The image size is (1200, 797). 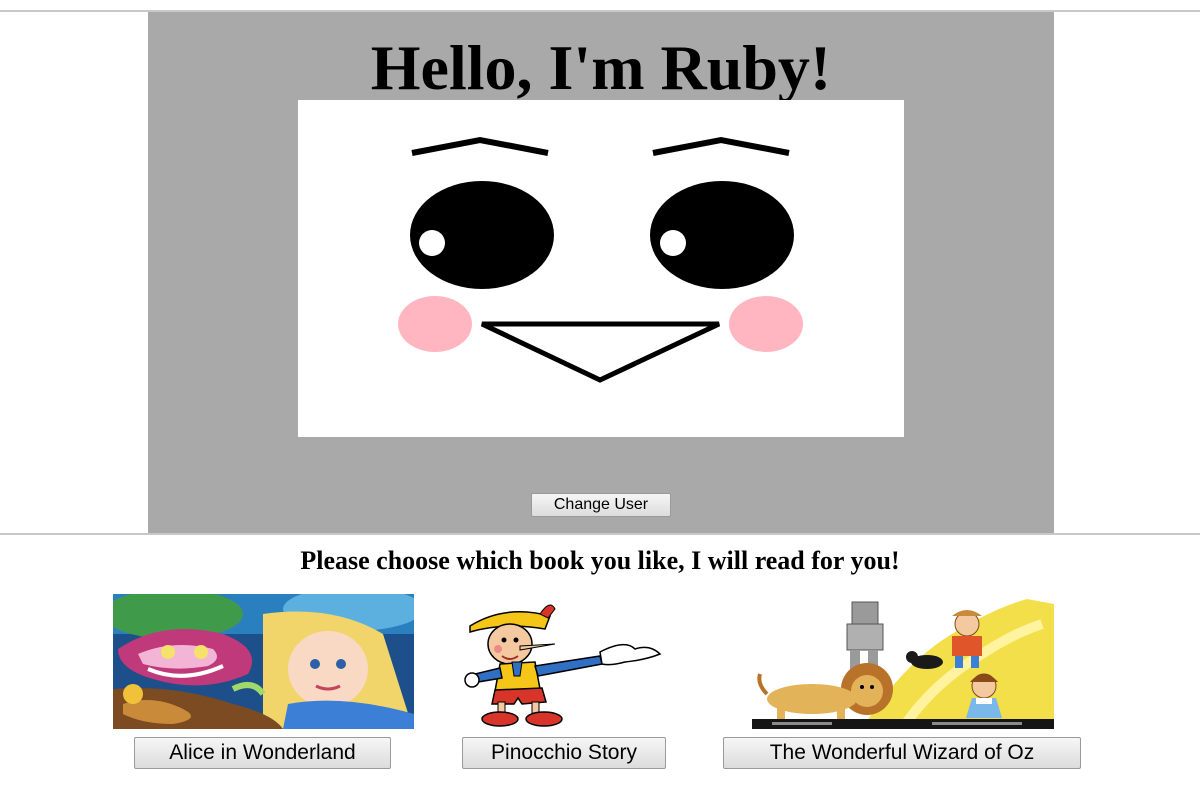 What do you see at coordinates (263, 661) in the screenshot?
I see `alice-cover-image` at bounding box center [263, 661].